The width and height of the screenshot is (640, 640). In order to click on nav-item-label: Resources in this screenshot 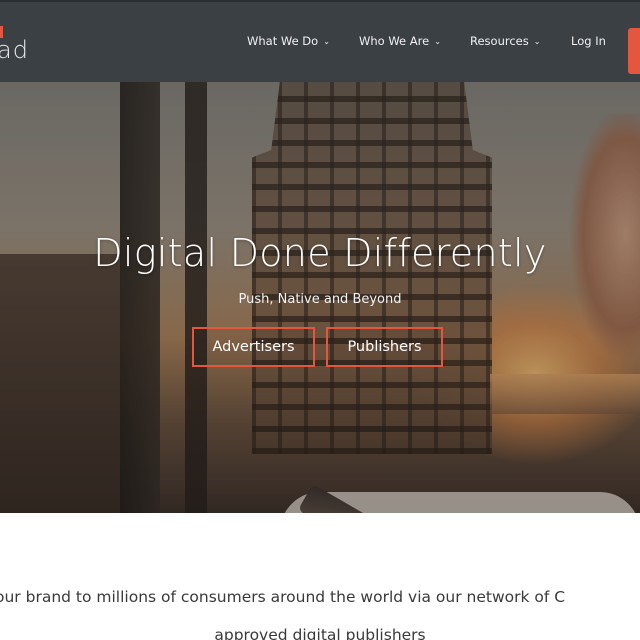, I will do `click(499, 41)`.